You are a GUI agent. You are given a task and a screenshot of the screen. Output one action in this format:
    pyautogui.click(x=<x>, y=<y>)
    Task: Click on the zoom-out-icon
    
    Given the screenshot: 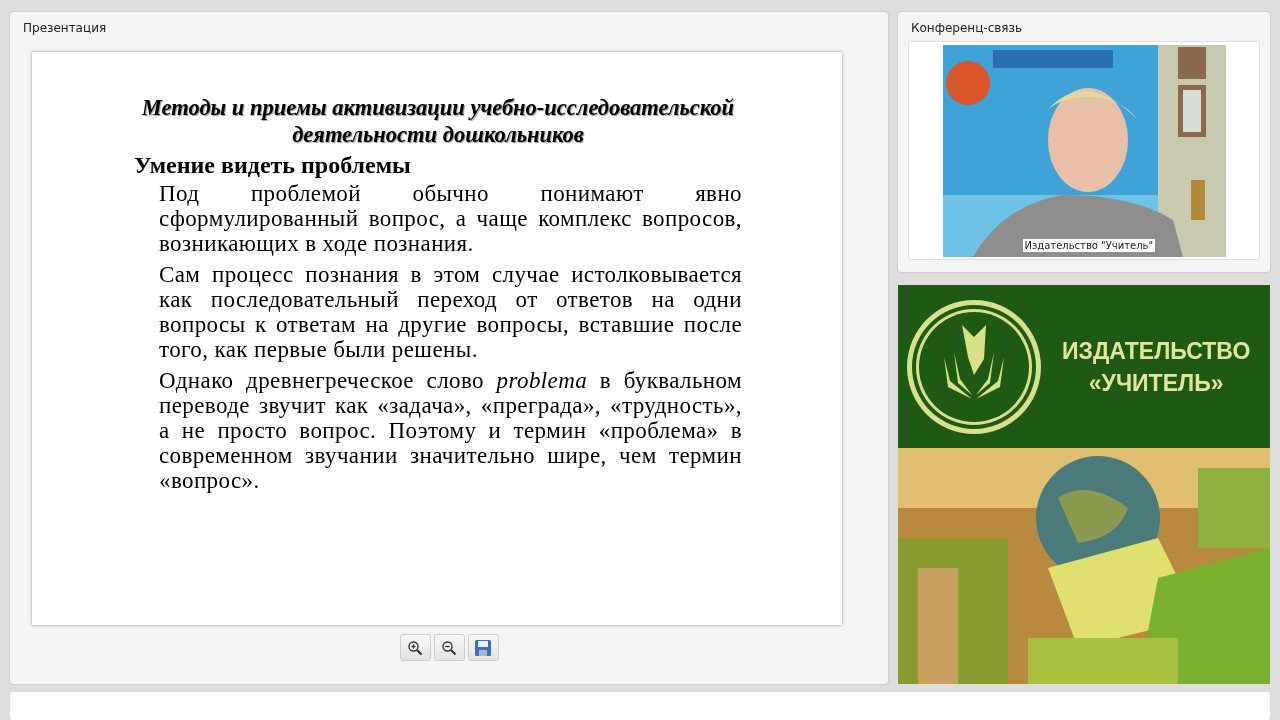 What is the action you would take?
    pyautogui.click(x=449, y=647)
    